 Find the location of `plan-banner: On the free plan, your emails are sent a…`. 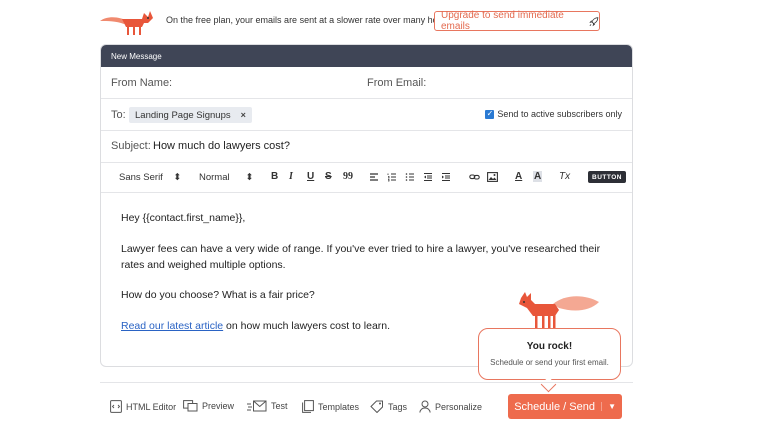

plan-banner: On the free plan, your emails are sent a… is located at coordinates (384, 21).